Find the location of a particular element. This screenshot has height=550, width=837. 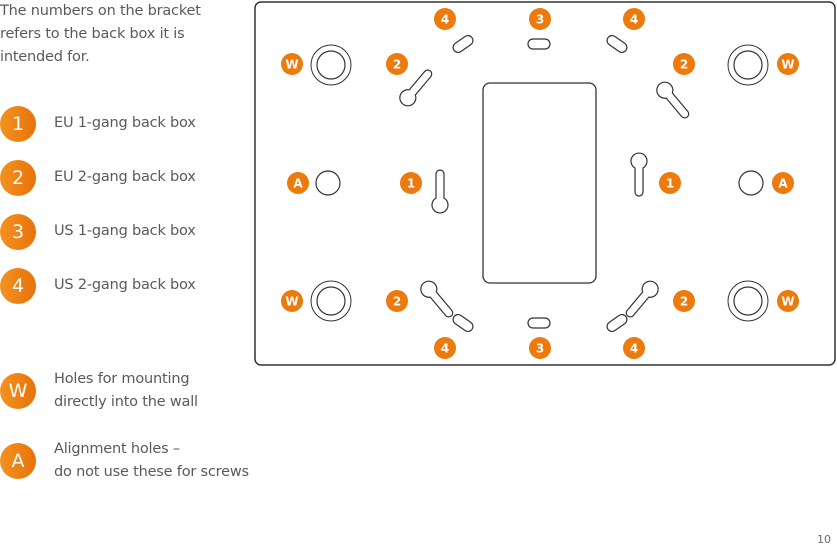

badge-top-2-left: 2 is located at coordinates (397, 64).